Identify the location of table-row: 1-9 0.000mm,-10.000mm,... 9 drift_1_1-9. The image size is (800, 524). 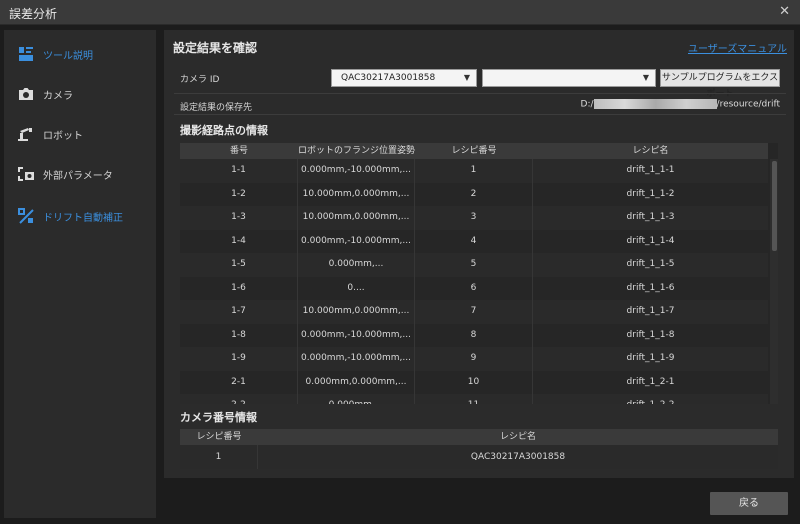
(474, 359).